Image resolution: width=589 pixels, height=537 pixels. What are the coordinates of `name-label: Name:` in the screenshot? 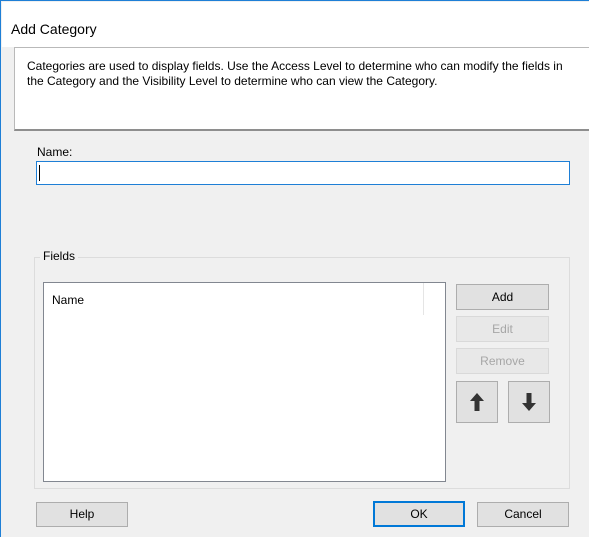 It's located at (55, 152).